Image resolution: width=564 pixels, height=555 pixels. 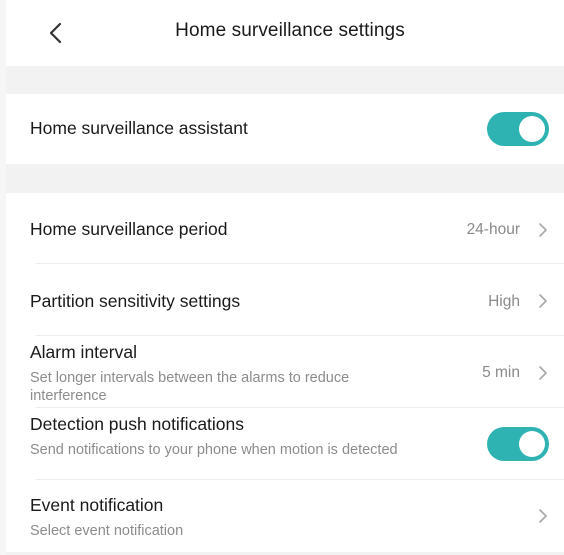 What do you see at coordinates (107, 531) in the screenshot?
I see `event-notification-description: Select event notification` at bounding box center [107, 531].